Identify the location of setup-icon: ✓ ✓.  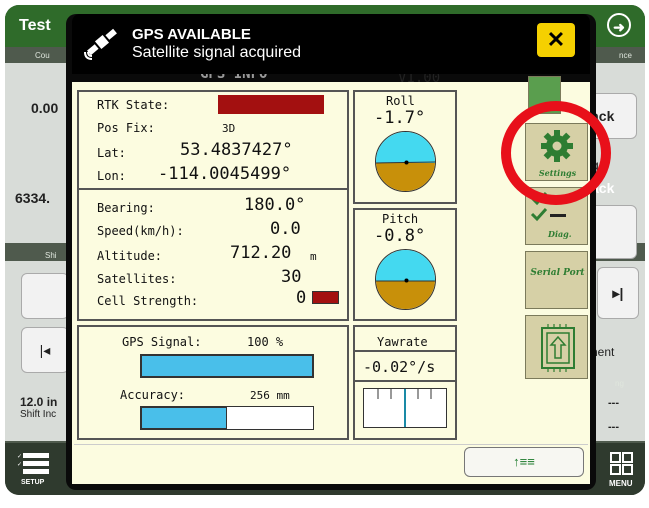
(33, 463).